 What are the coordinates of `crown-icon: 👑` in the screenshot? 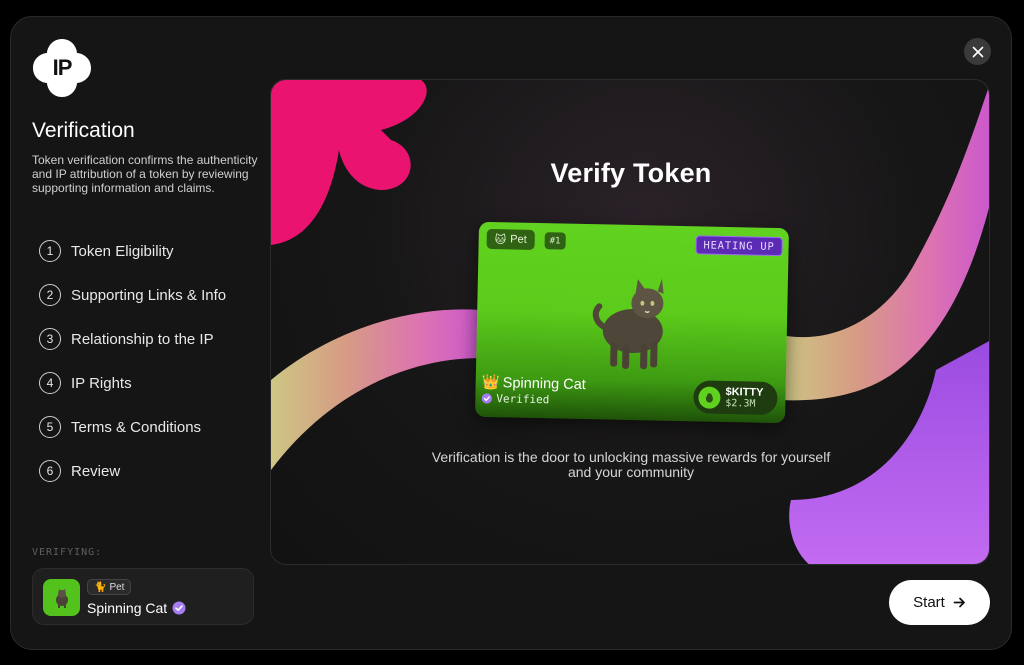 It's located at (490, 383).